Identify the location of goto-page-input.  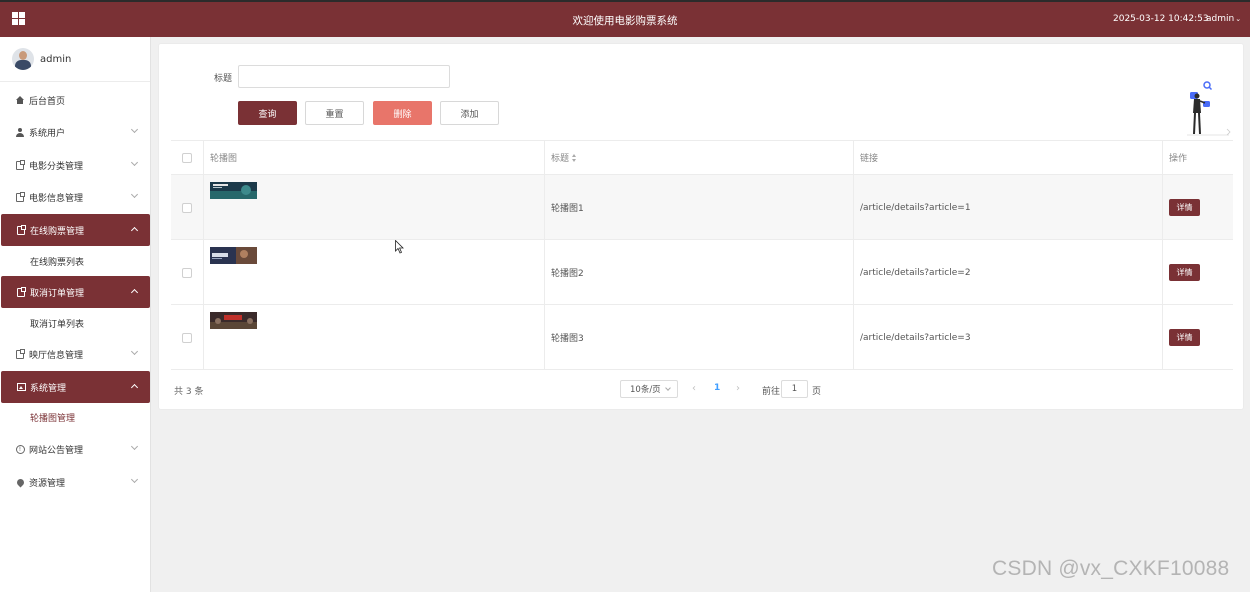
(794, 389).